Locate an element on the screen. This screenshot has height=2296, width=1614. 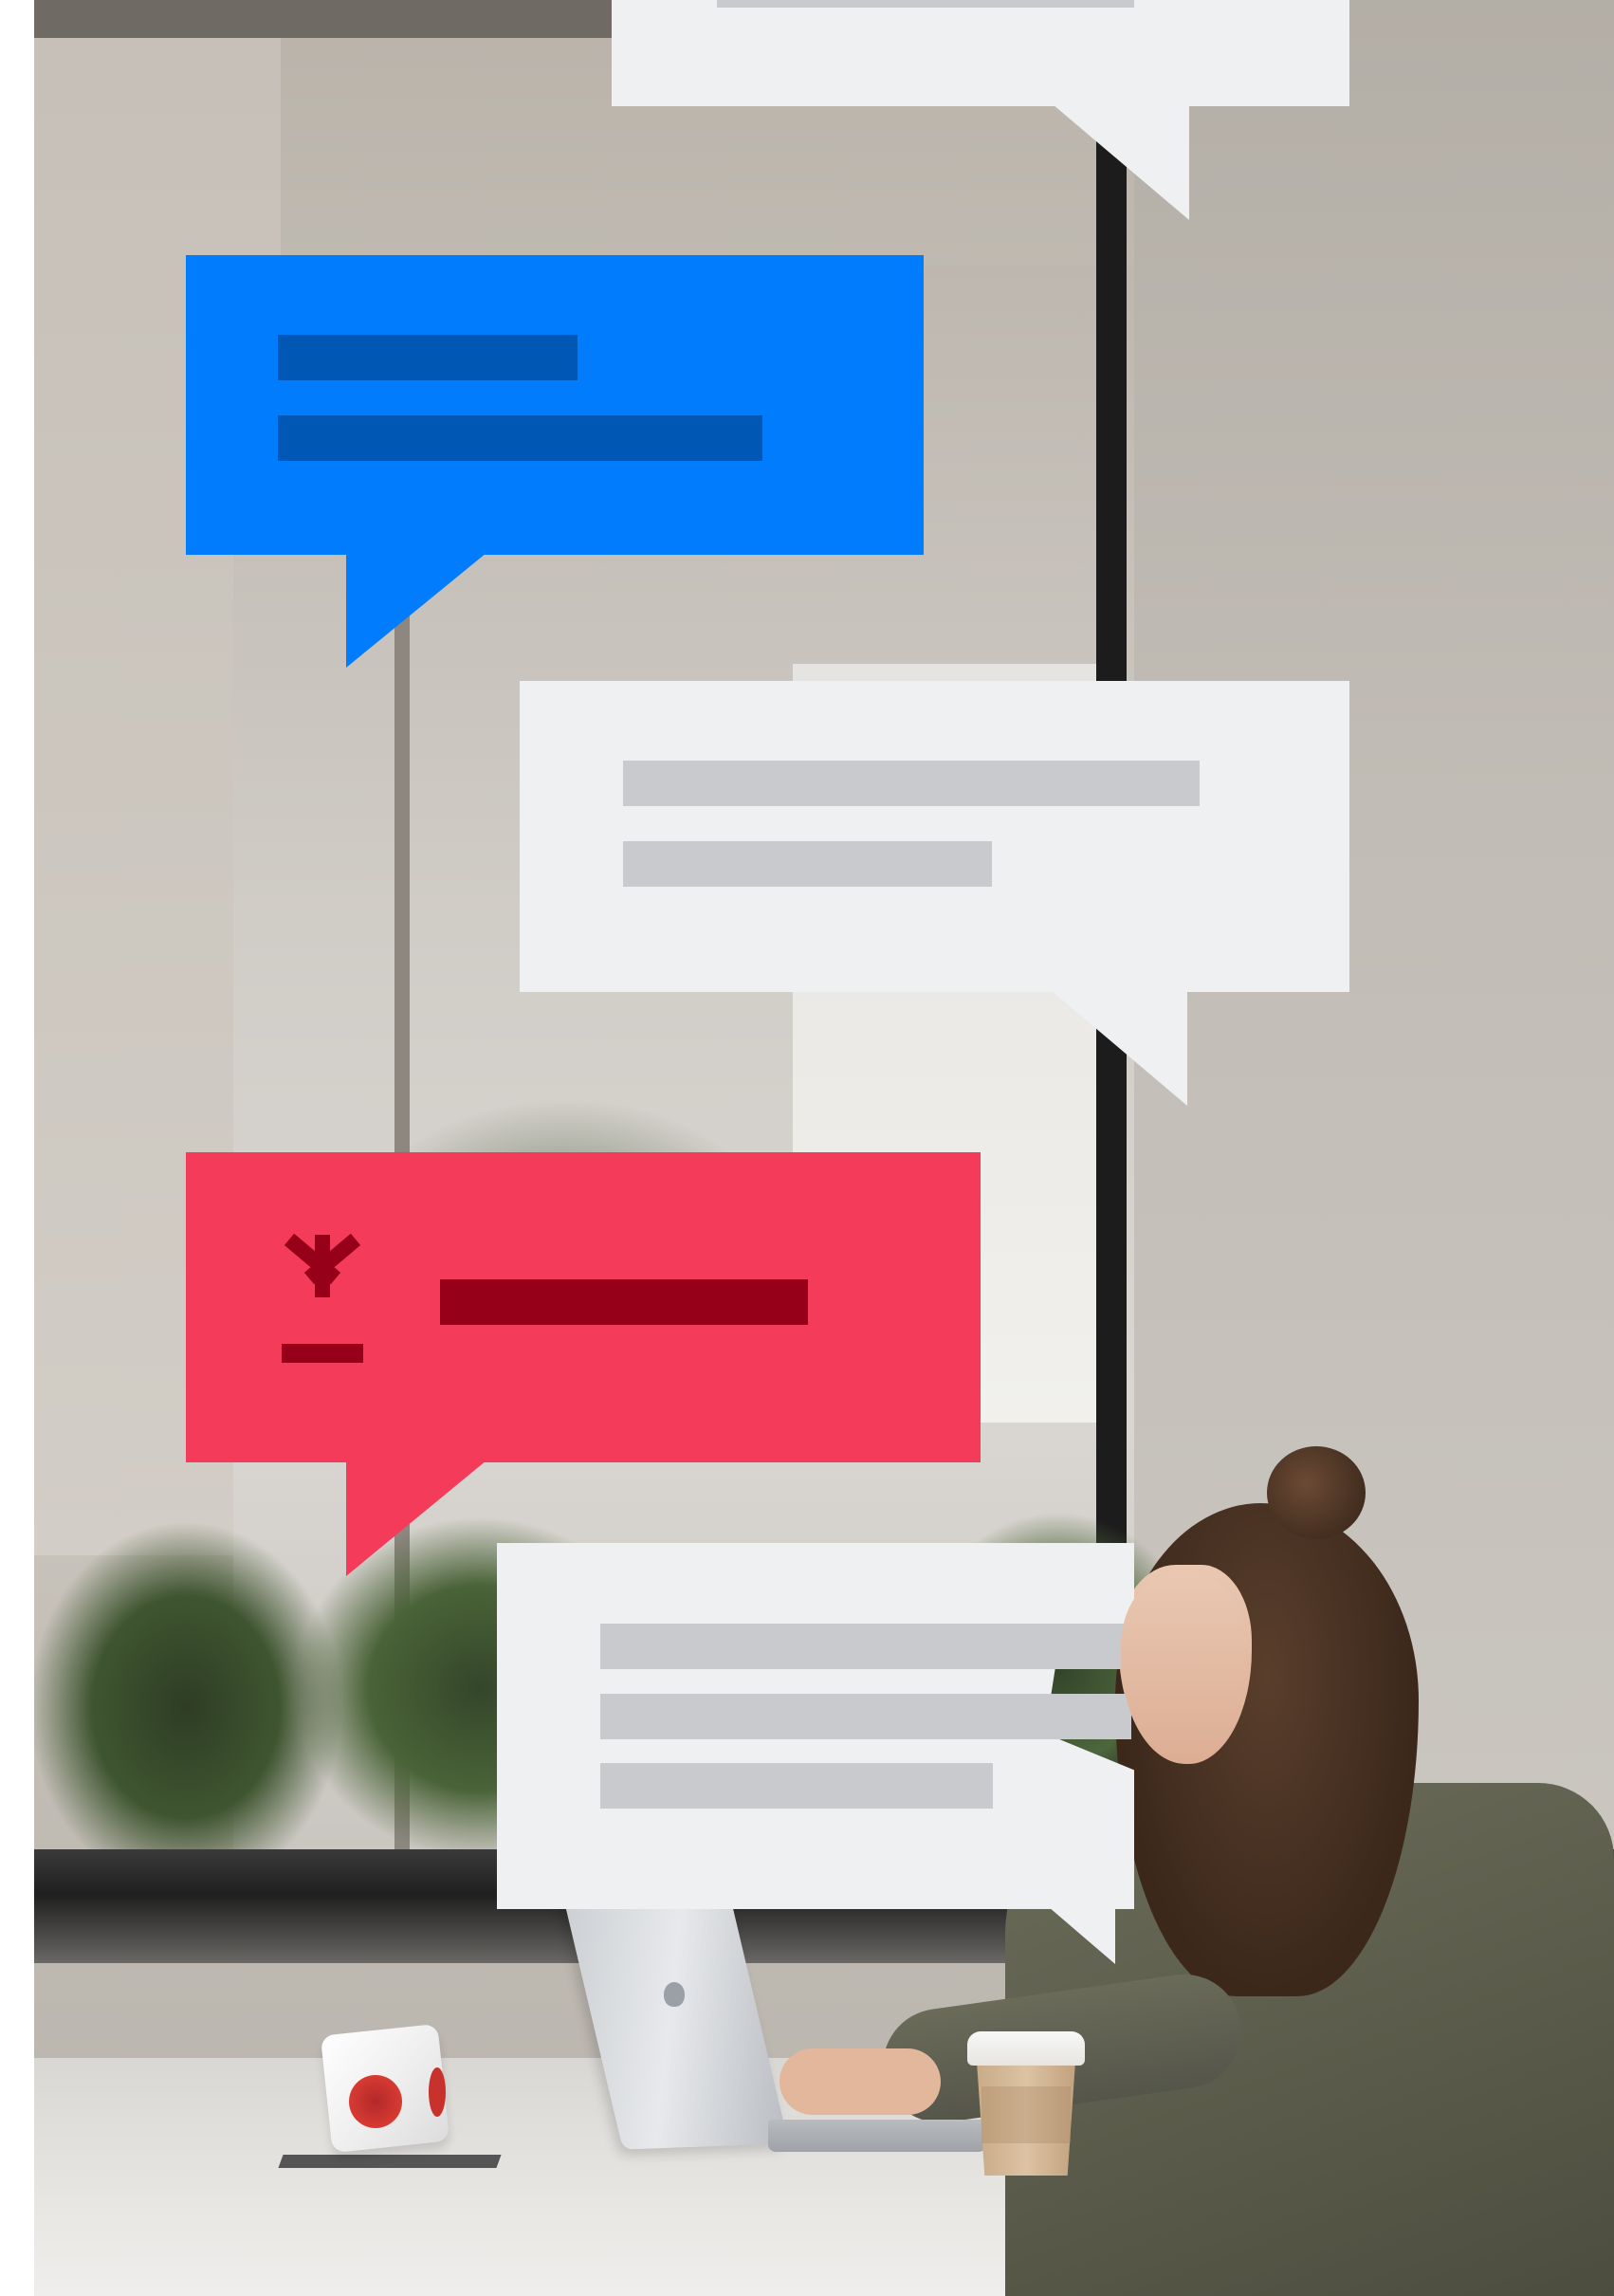
laptop-keyboard is located at coordinates (877, 2136).